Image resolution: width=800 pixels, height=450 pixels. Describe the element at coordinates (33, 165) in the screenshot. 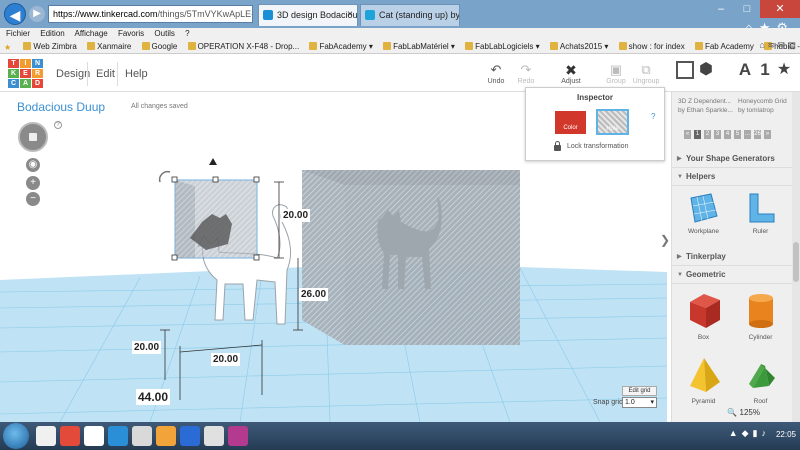

I see `fit-view-button: ◉` at that location.